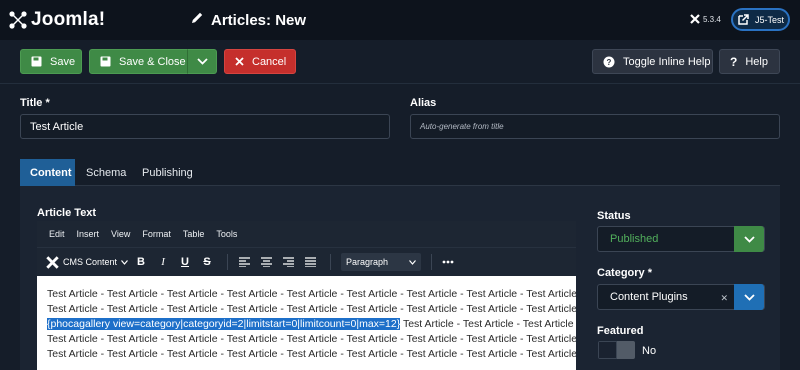 The image size is (800, 370). What do you see at coordinates (167, 172) in the screenshot?
I see `tab-publishing: Publishing` at bounding box center [167, 172].